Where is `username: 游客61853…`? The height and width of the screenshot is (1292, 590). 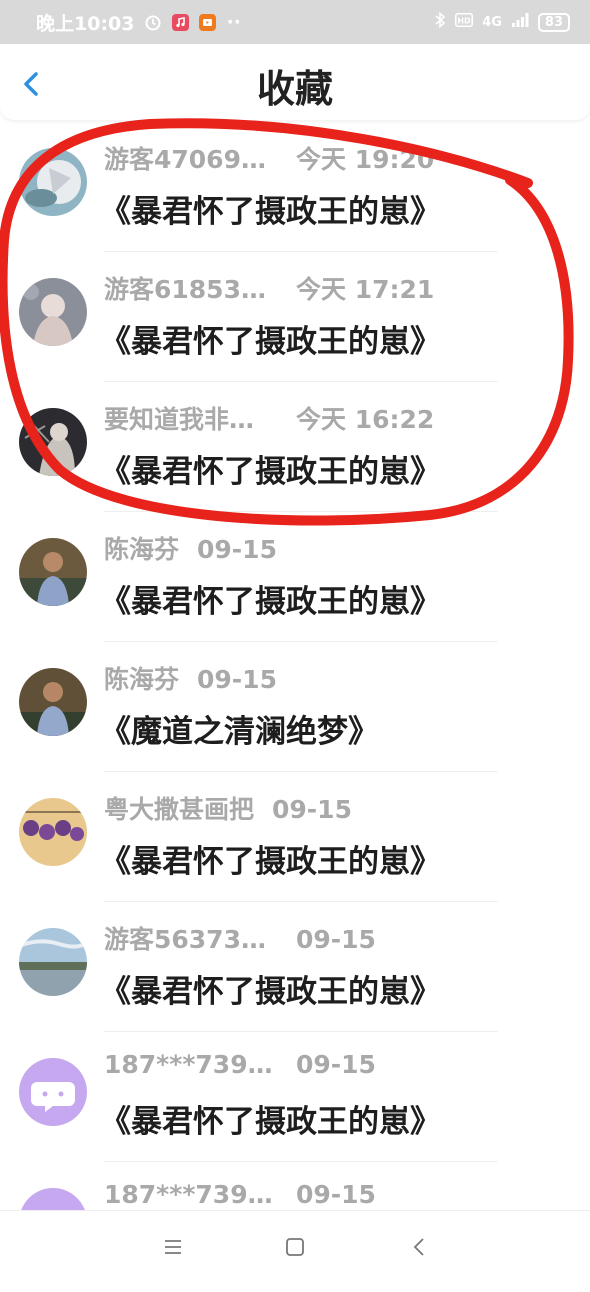 username: 游客61853… is located at coordinates (185, 289).